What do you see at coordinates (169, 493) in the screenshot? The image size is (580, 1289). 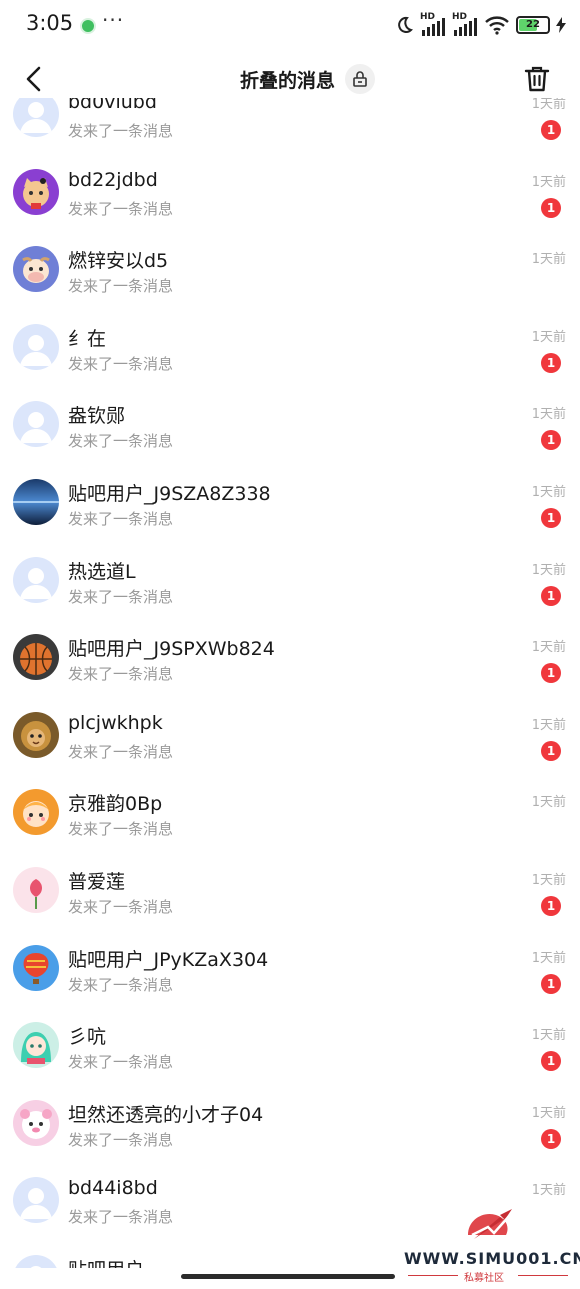 I see `sender-name: 贴吧用户_J9SZA8Z338` at bounding box center [169, 493].